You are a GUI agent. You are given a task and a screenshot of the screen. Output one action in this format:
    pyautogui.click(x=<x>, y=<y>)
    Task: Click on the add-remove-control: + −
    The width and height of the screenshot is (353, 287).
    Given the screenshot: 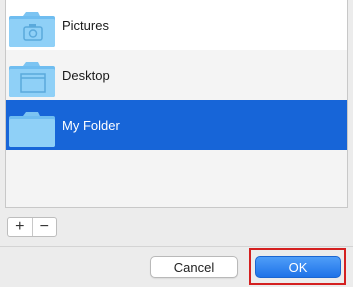 What is the action you would take?
    pyautogui.click(x=32, y=227)
    